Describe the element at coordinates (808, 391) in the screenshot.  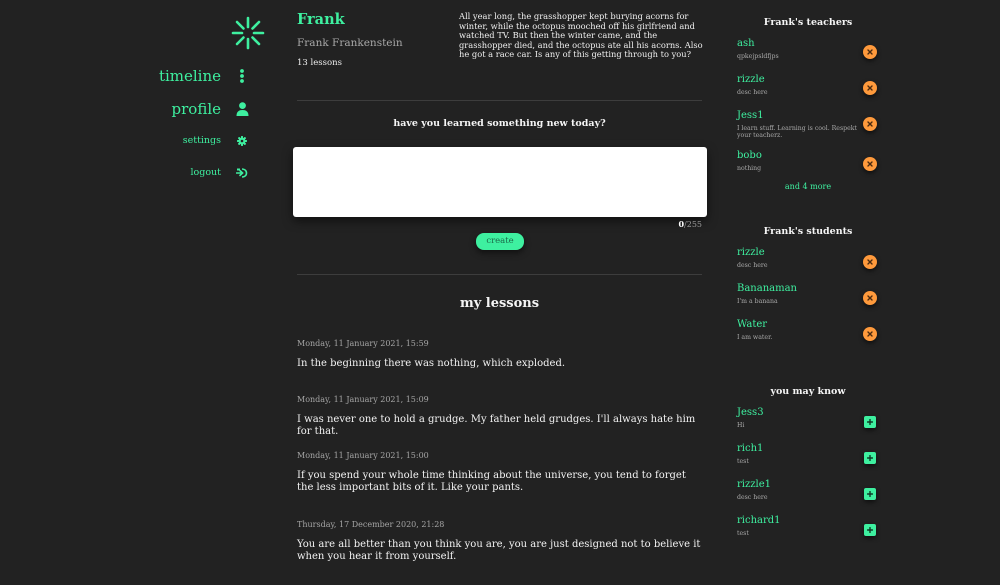
I see `suggestions-title: you may know` at that location.